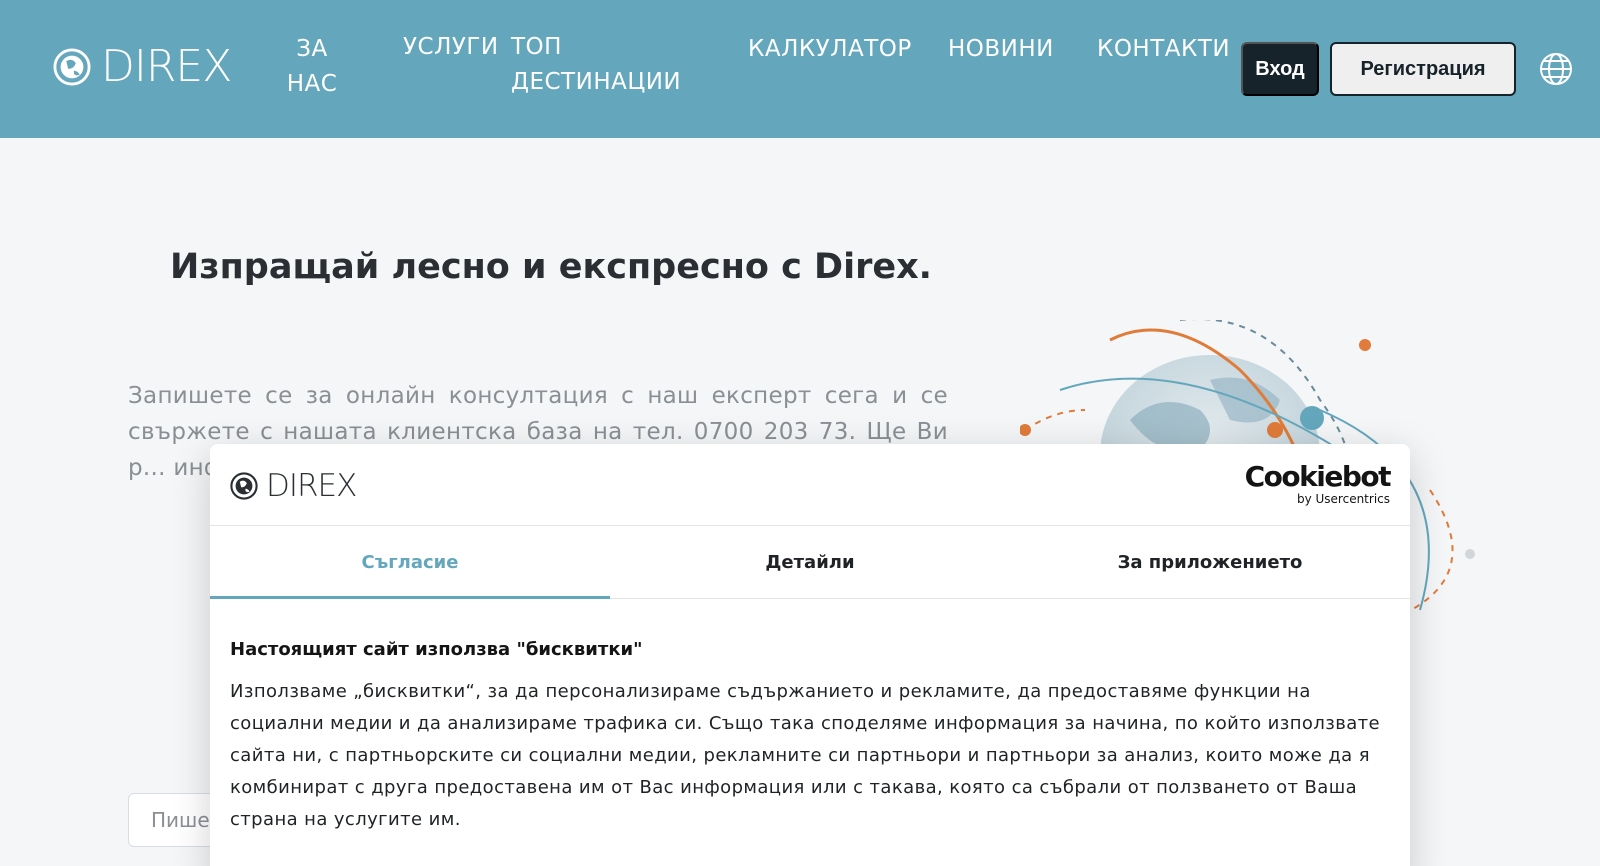 This screenshot has width=1600, height=866. Describe the element at coordinates (830, 49) in the screenshot. I see `nav-calculator: КАЛКУЛАТОР` at that location.